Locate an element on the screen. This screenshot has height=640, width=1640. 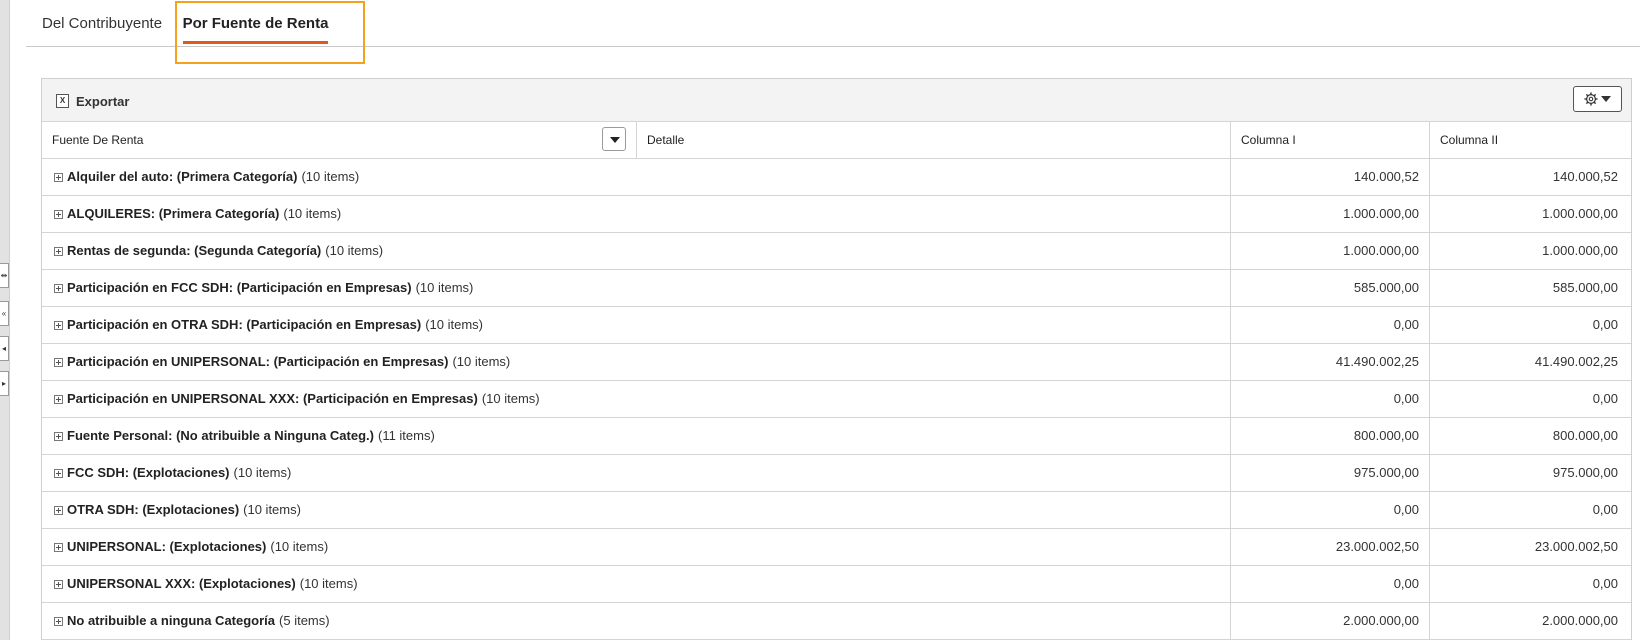
group-title: Rentas de segunda: (Segunda Categoría) is located at coordinates (194, 250).